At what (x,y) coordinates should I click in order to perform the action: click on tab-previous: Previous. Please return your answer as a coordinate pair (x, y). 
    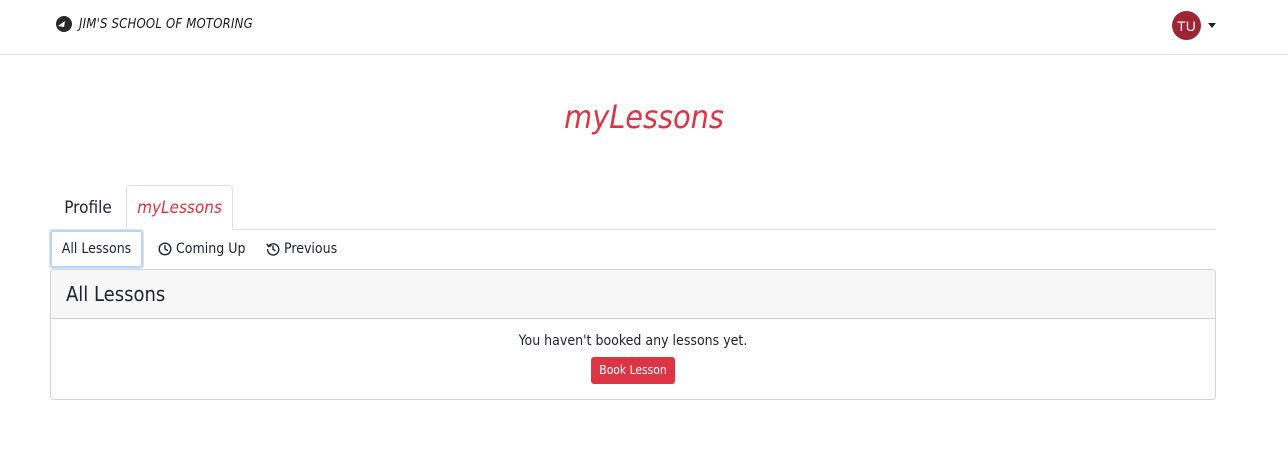
    Looking at the image, I should click on (306, 249).